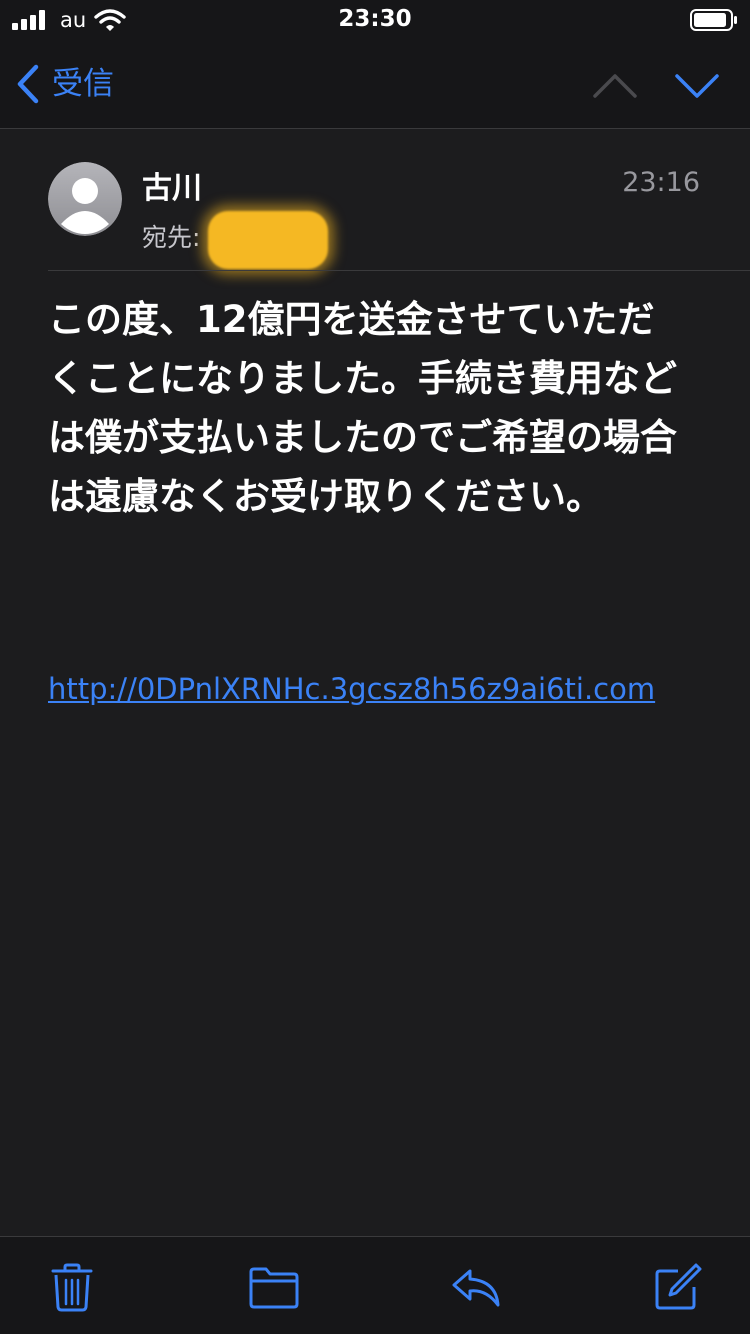 This screenshot has height=1334, width=750. I want to click on trash-icon, so click(72, 1287).